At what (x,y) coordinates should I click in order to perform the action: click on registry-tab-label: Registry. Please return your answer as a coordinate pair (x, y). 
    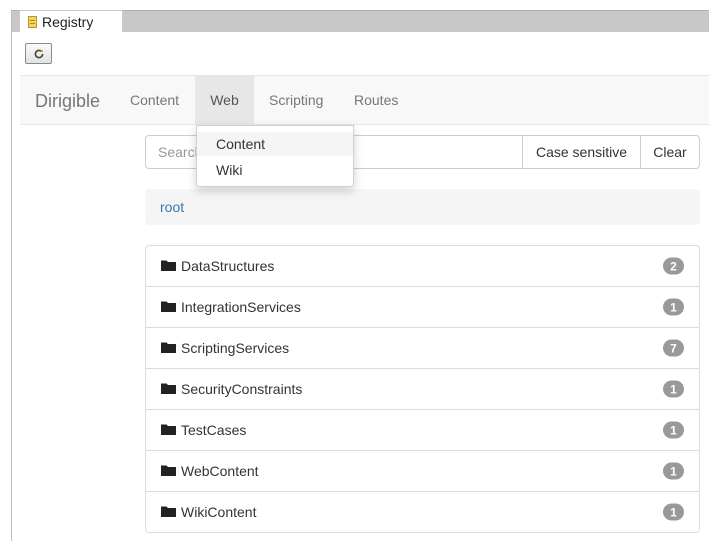
    Looking at the image, I should click on (68, 21).